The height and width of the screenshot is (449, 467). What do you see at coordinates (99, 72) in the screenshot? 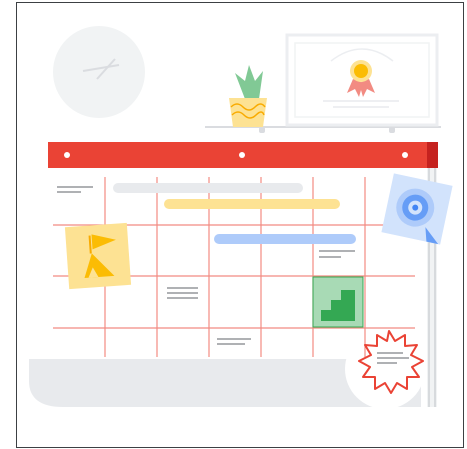
I see `clock-icon` at bounding box center [99, 72].